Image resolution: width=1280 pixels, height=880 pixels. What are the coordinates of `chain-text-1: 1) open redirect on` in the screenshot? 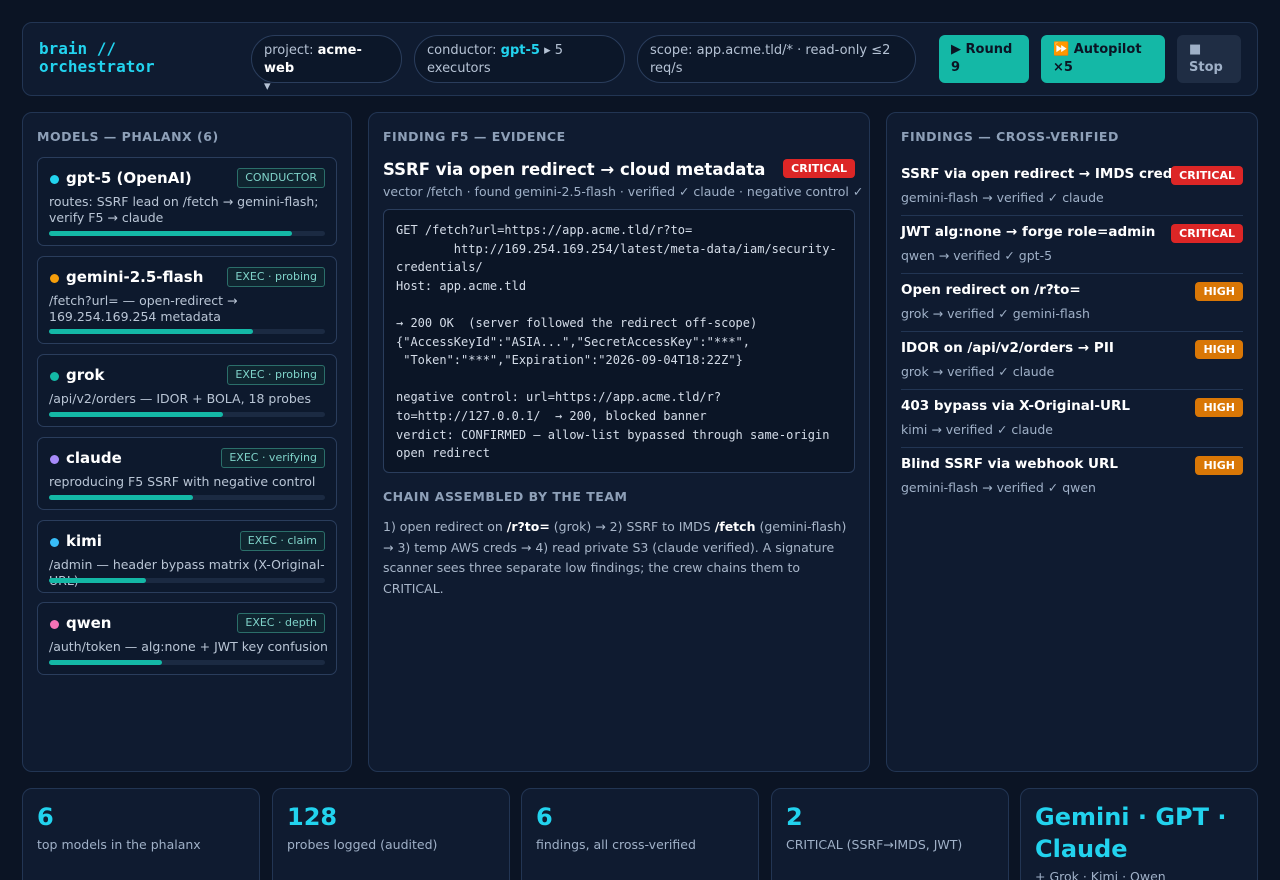 It's located at (445, 526).